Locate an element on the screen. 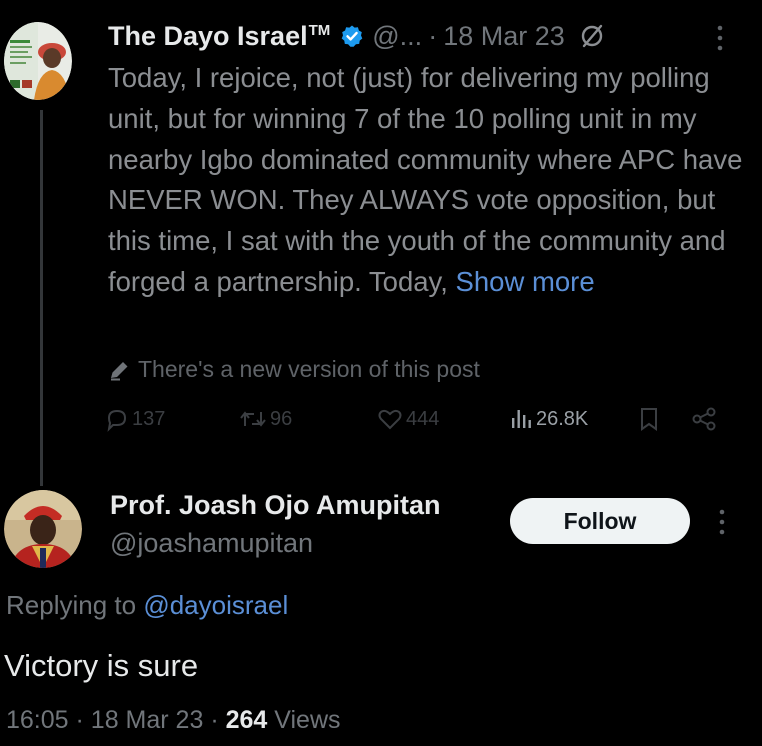  views-chart-icon is located at coordinates (521, 419).